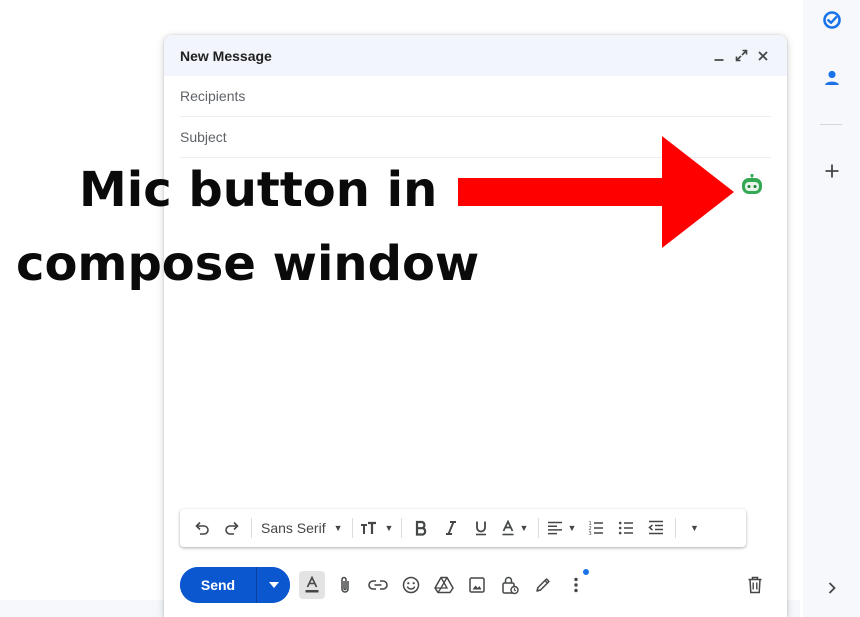 The width and height of the screenshot is (860, 617). Describe the element at coordinates (656, 528) in the screenshot. I see `indent-less-icon` at that location.